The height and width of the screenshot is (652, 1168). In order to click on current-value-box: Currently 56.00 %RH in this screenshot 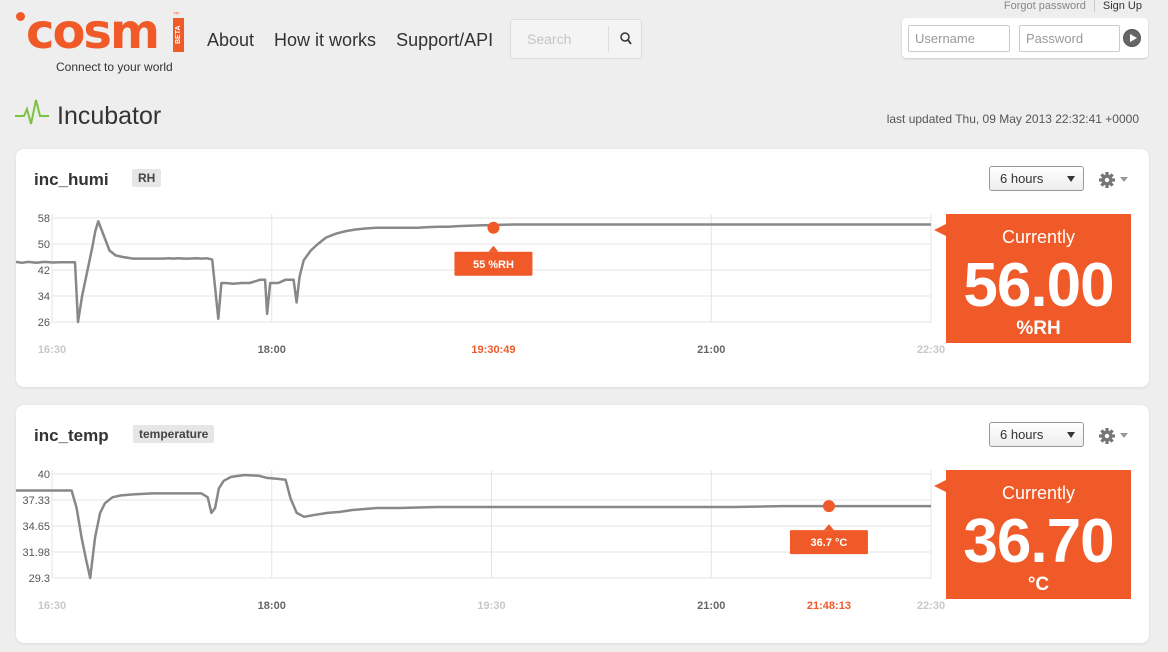, I will do `click(1032, 278)`.